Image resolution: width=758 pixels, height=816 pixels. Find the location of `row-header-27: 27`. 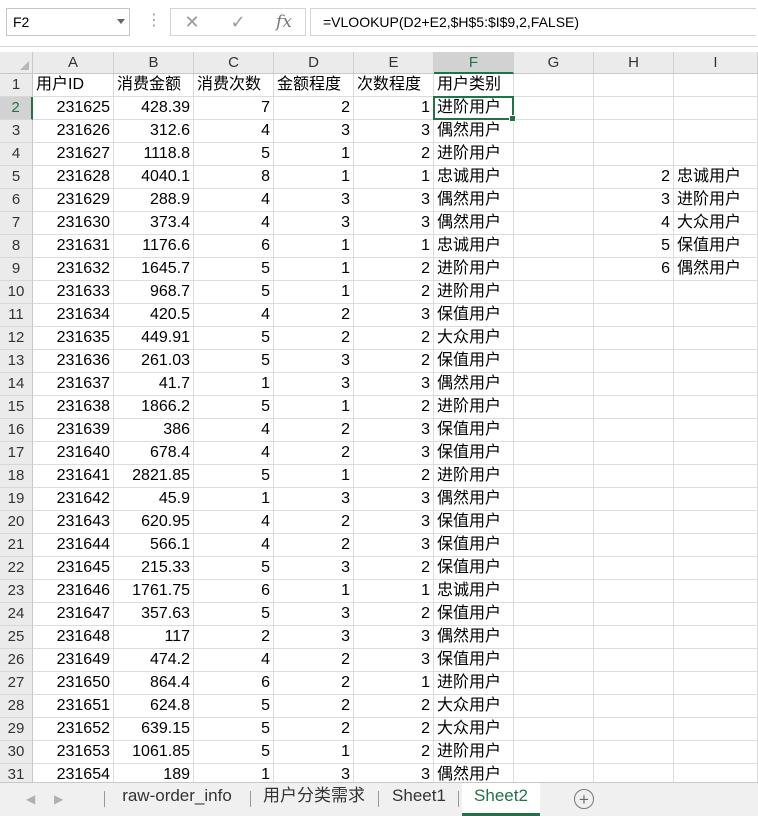

row-header-27: 27 is located at coordinates (16, 683).